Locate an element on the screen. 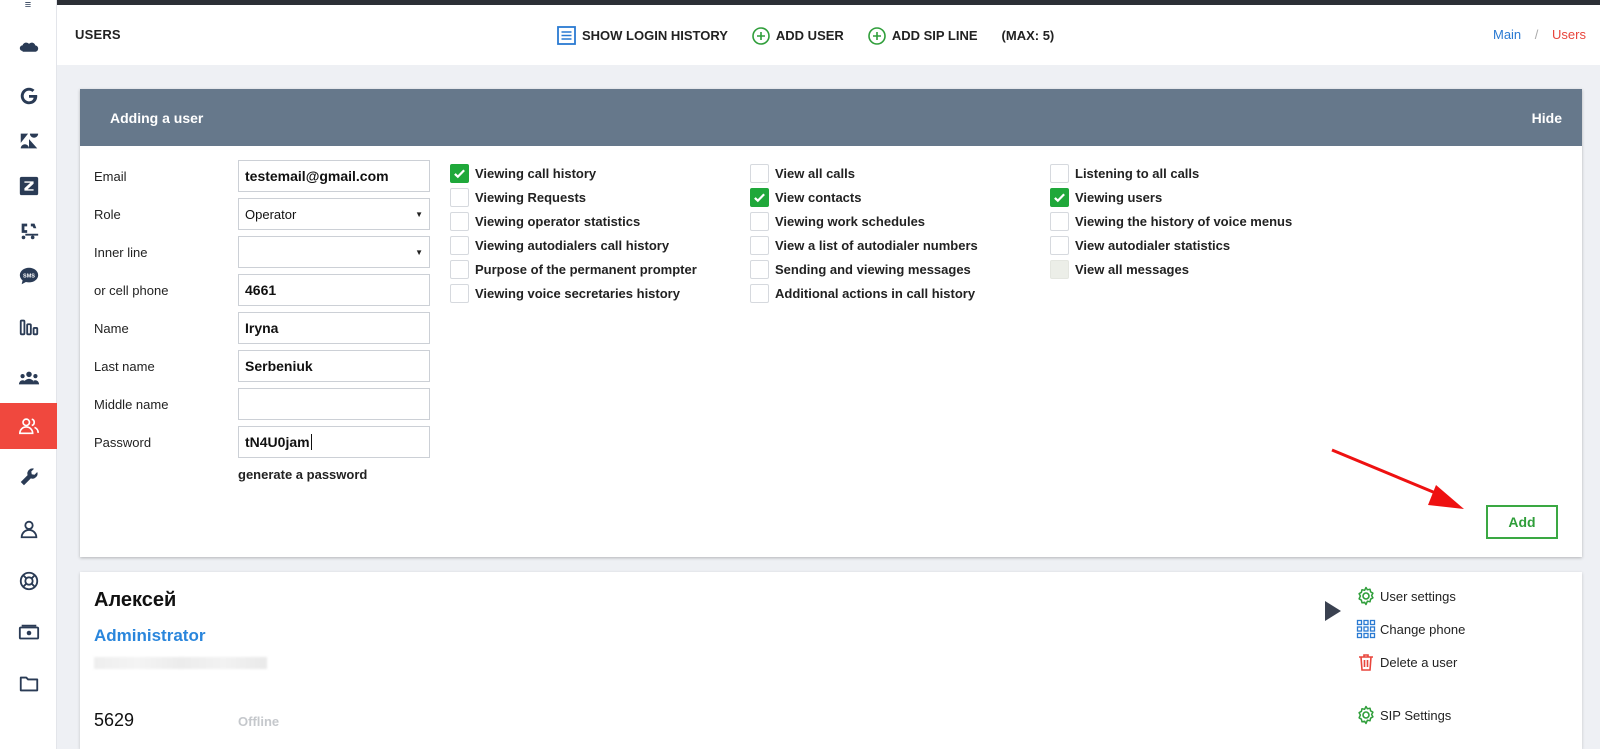  permission-item: Viewing the history of voice menus is located at coordinates (1171, 221).